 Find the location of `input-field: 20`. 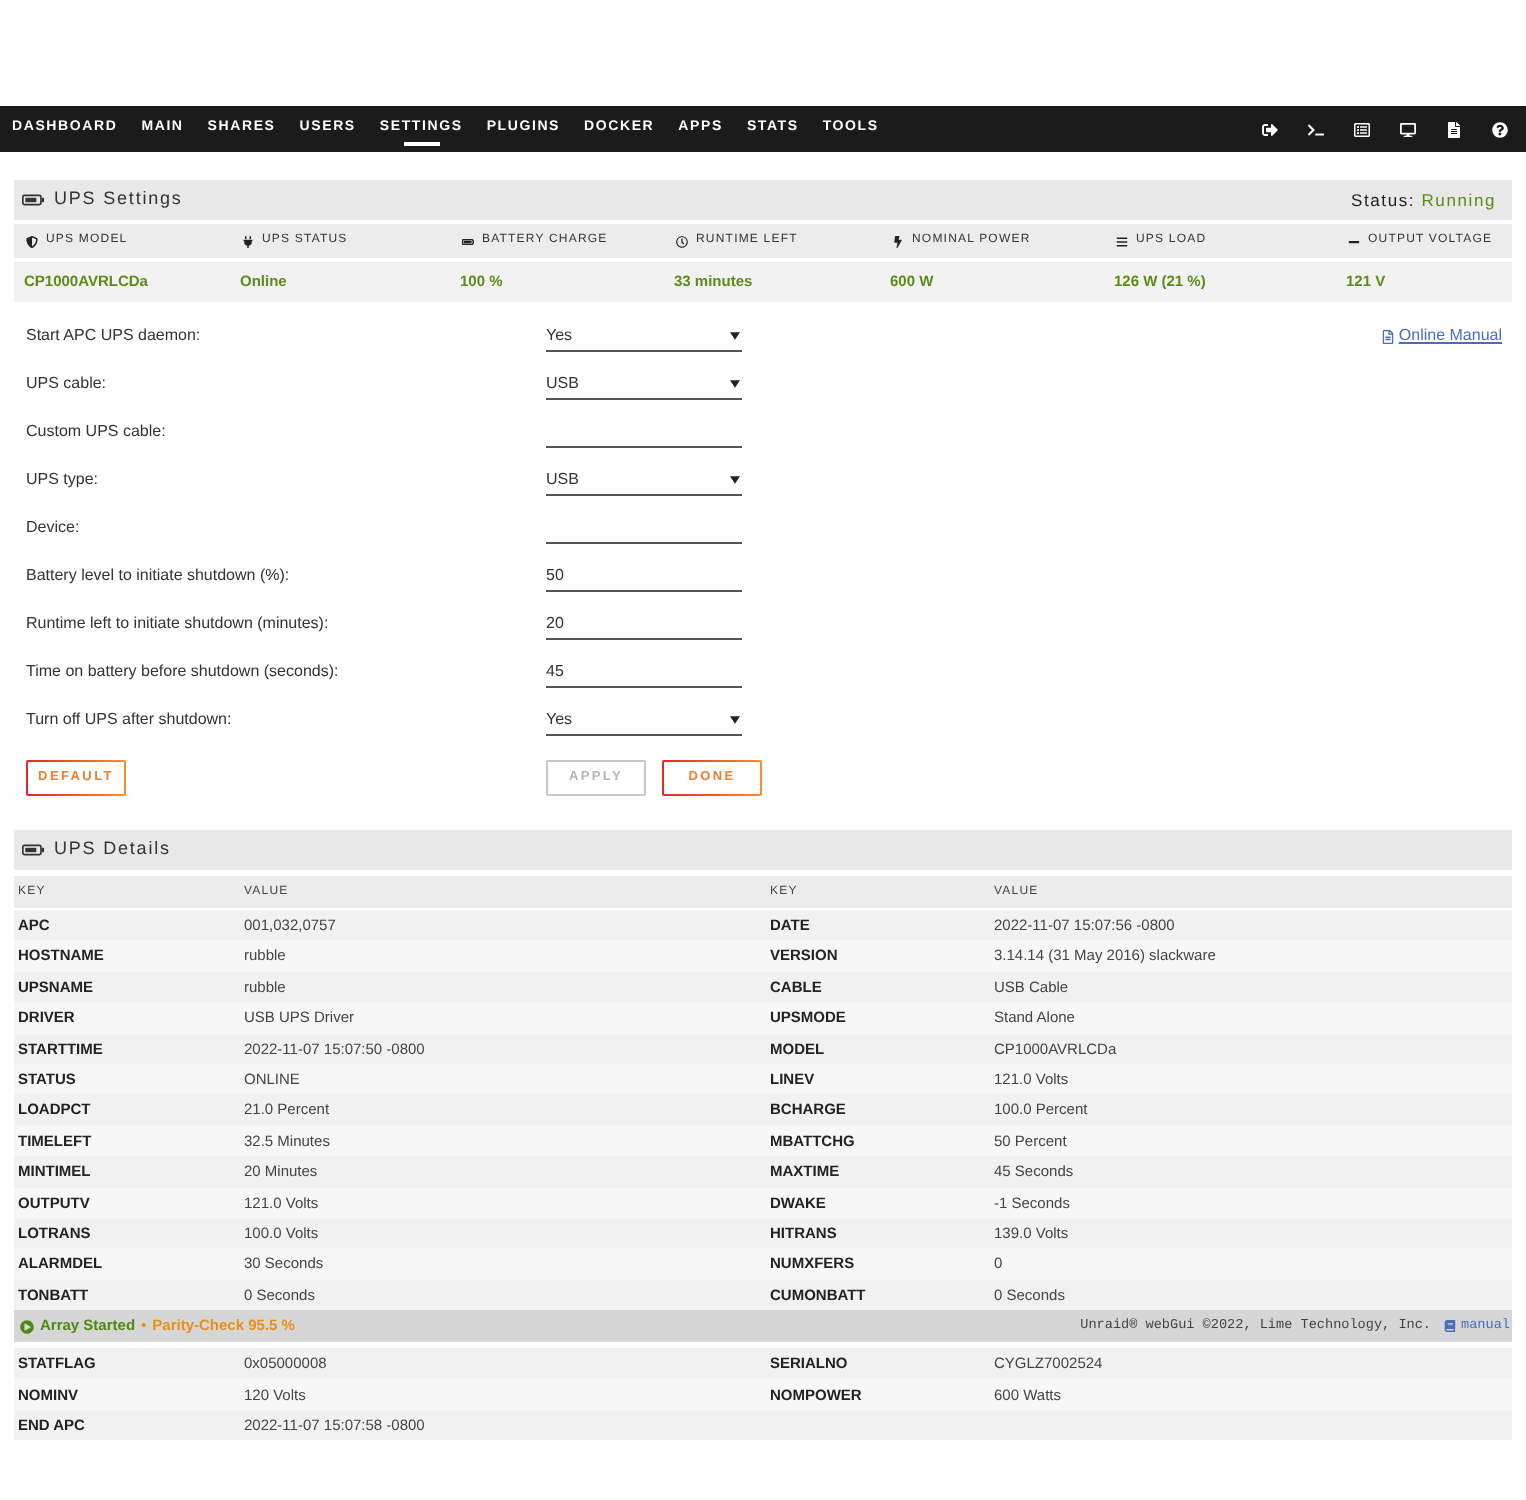

input-field: 20 is located at coordinates (644, 624).